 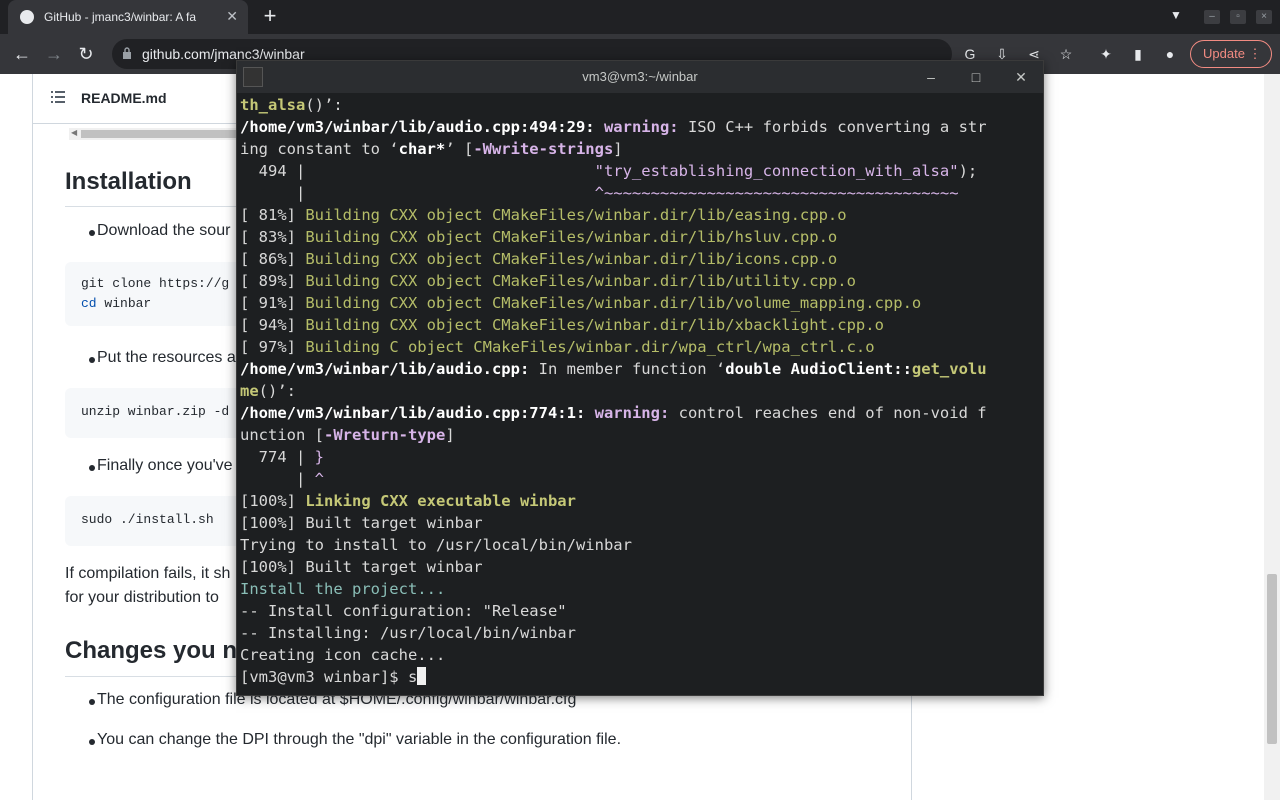 I want to click on readme-file-name: README.md, so click(x=124, y=98).